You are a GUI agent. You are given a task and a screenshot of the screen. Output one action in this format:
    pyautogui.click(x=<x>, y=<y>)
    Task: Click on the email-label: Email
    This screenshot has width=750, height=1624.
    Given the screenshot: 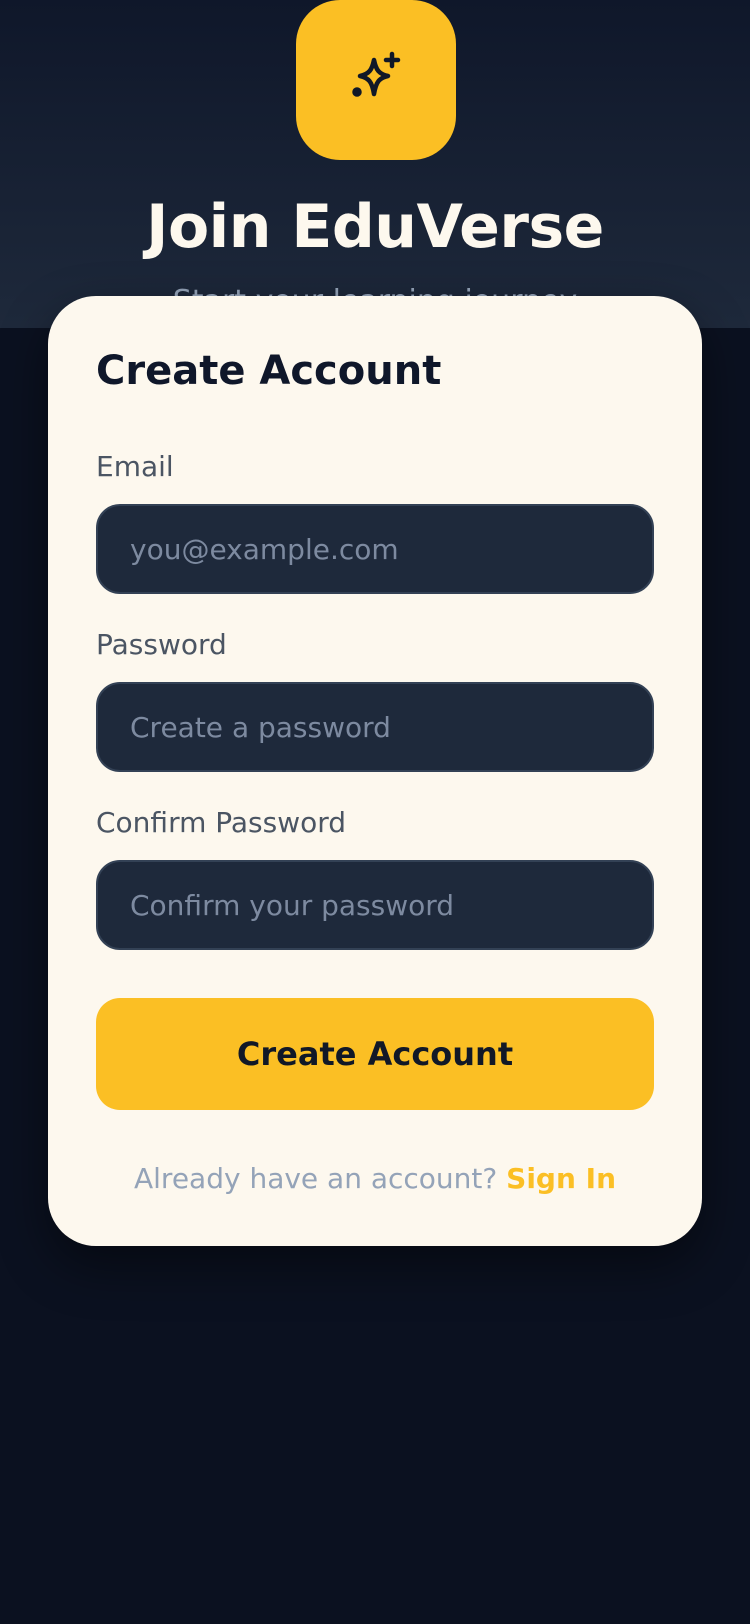 What is the action you would take?
    pyautogui.click(x=135, y=466)
    